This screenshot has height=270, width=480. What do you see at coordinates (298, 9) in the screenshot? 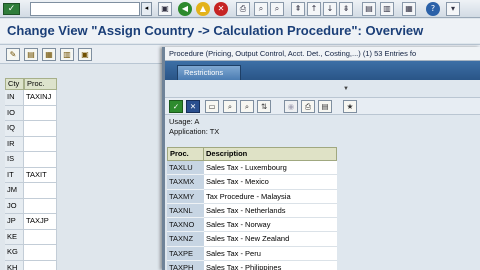
I see `first-page-icon: ⇞` at bounding box center [298, 9].